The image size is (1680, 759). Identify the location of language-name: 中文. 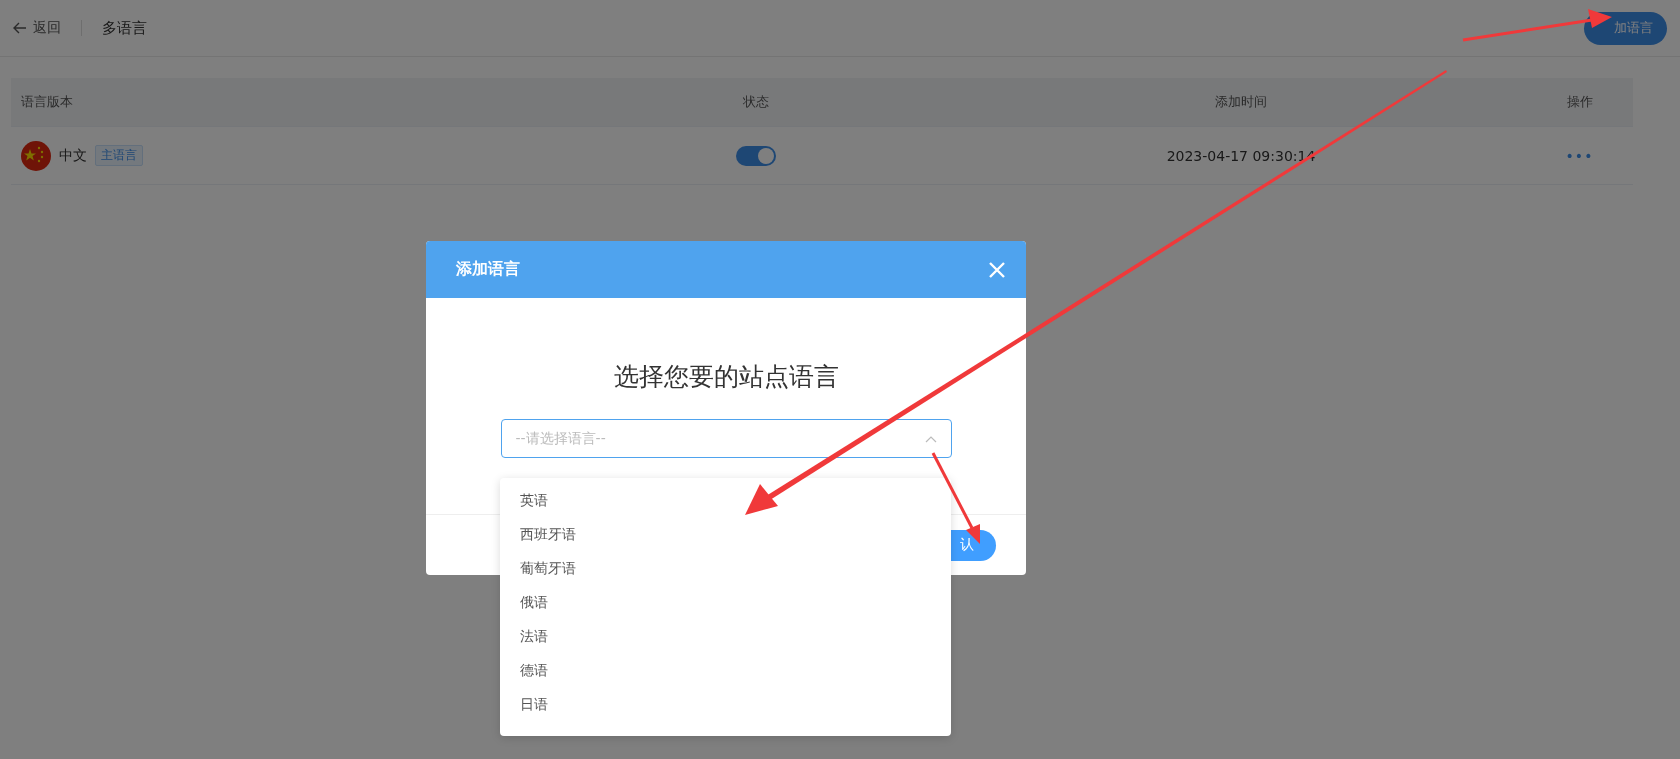
(73, 155).